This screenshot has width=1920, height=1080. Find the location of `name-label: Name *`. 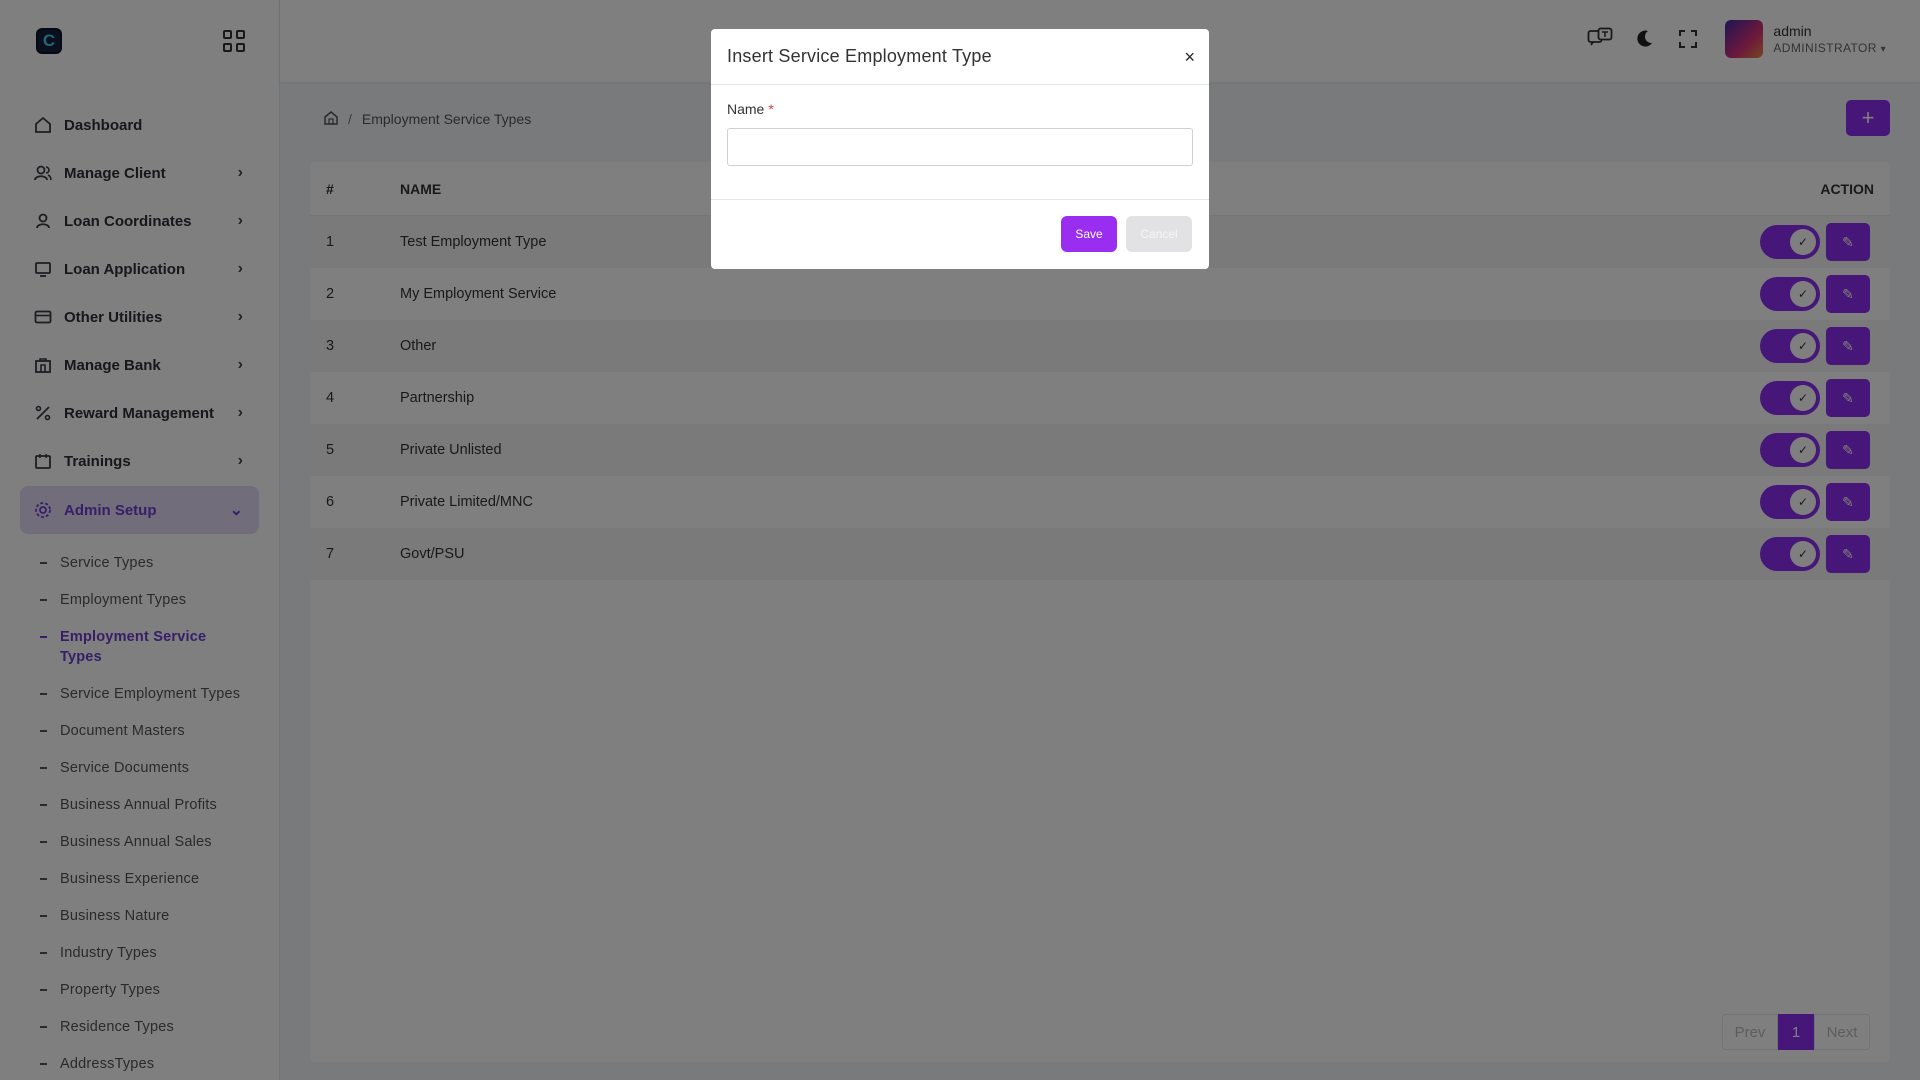

name-label: Name * is located at coordinates (750, 109).